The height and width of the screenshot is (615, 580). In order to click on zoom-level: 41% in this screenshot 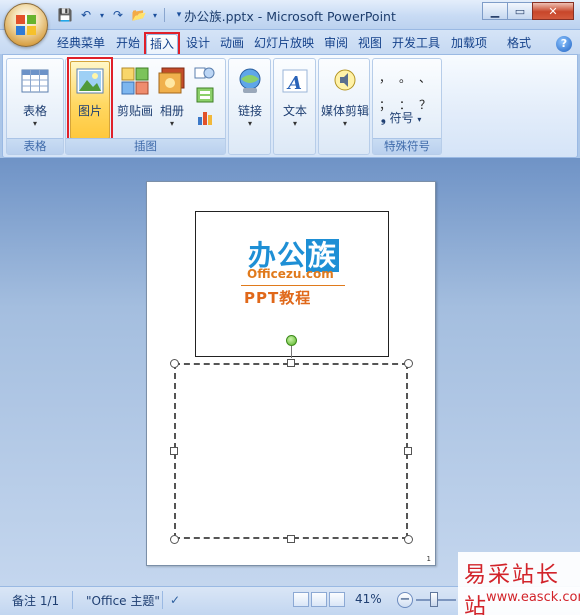, I will do `click(368, 599)`.